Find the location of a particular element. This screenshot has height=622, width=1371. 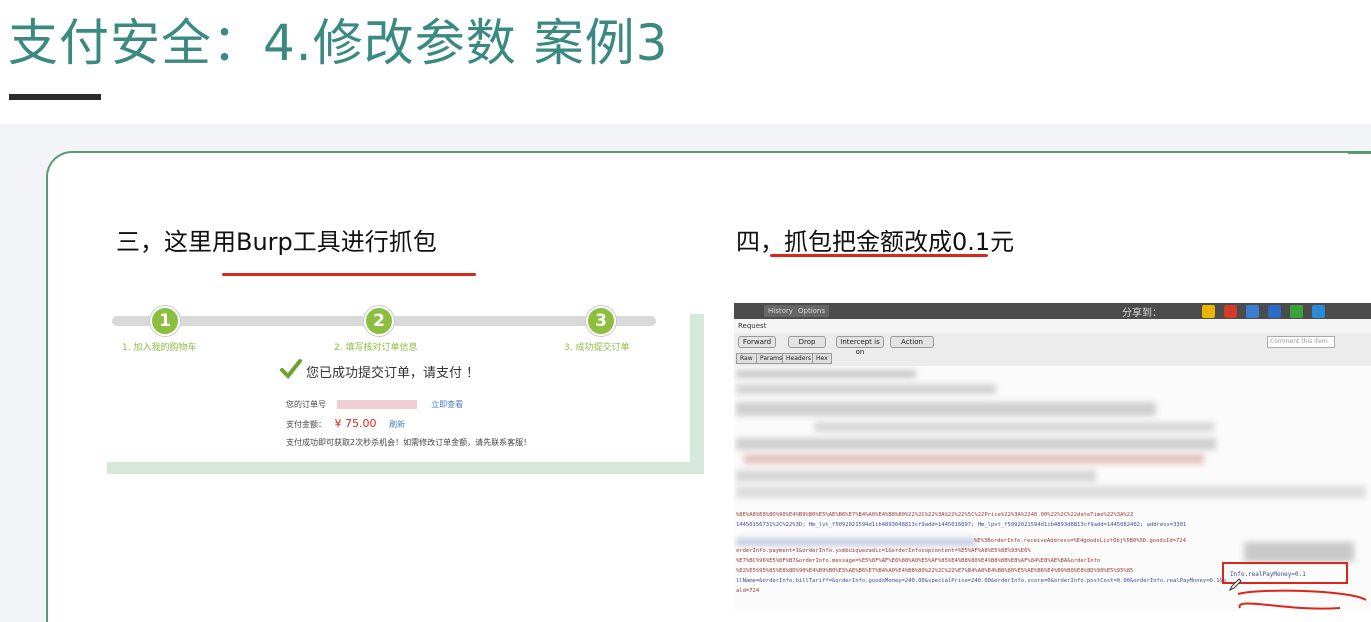

payment-amount-value: ¥ 75.00 is located at coordinates (355, 423).